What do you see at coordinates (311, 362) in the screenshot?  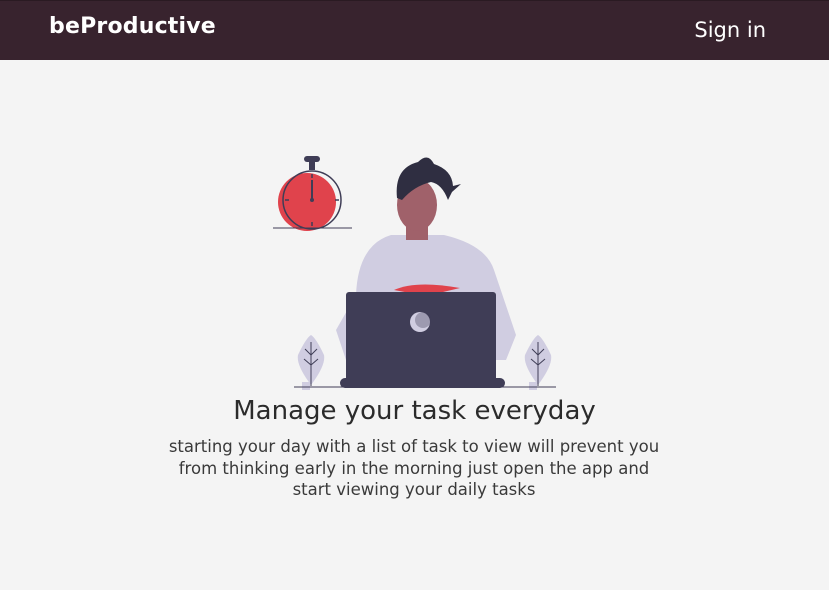 I see `plant-left-icon` at bounding box center [311, 362].